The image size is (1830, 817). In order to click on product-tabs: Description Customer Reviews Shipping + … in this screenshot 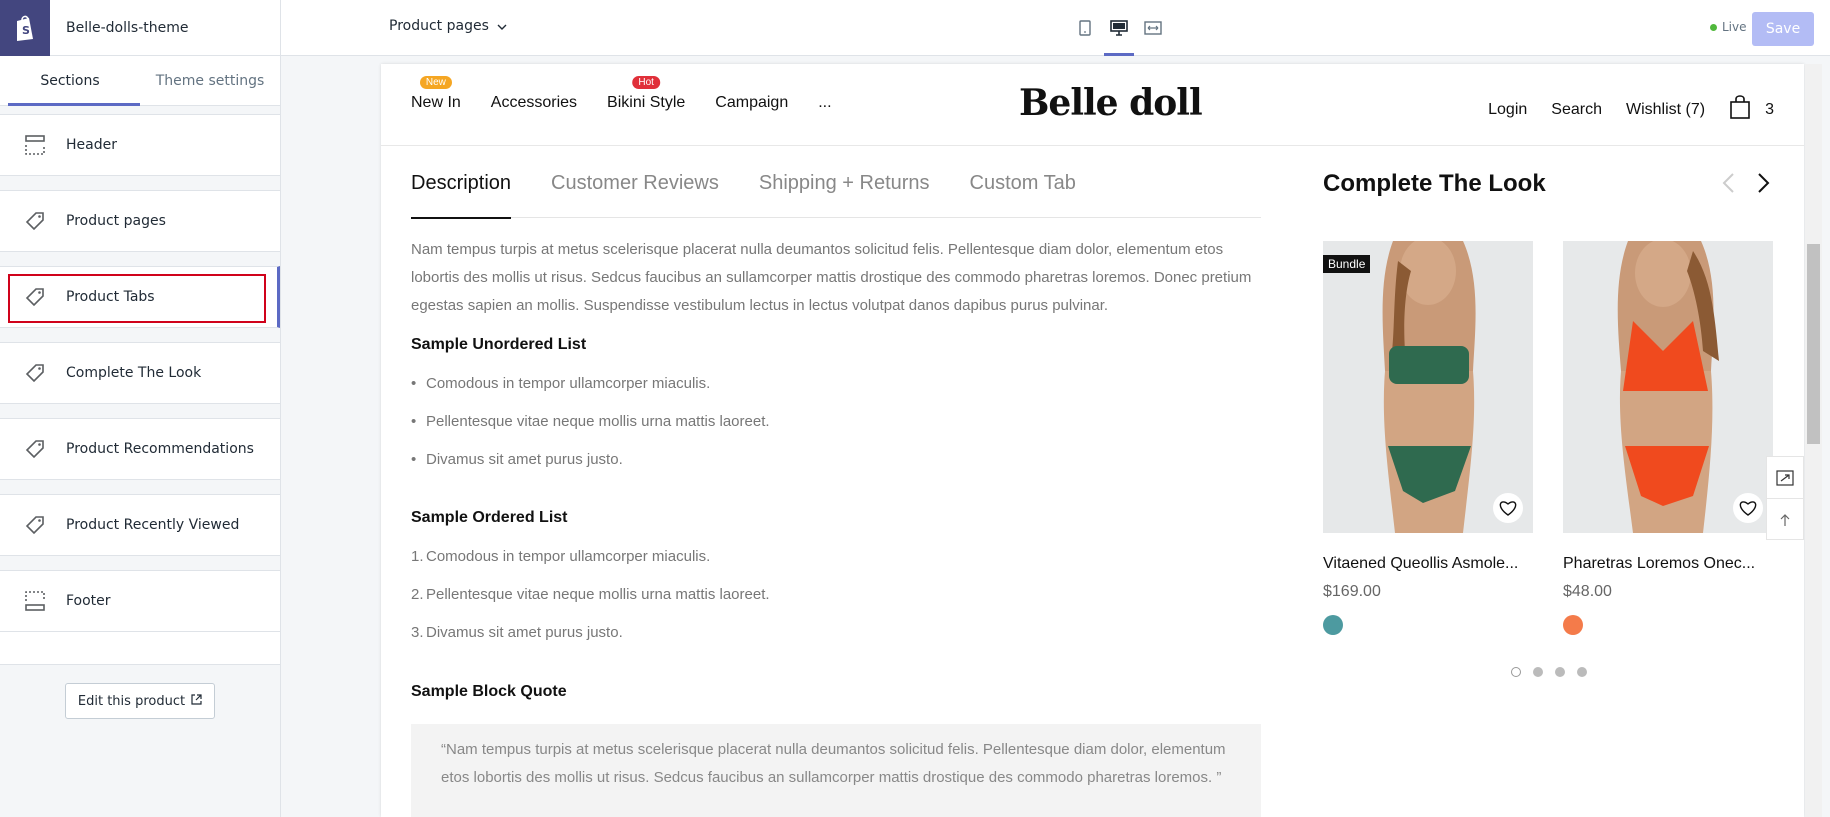, I will do `click(836, 195)`.